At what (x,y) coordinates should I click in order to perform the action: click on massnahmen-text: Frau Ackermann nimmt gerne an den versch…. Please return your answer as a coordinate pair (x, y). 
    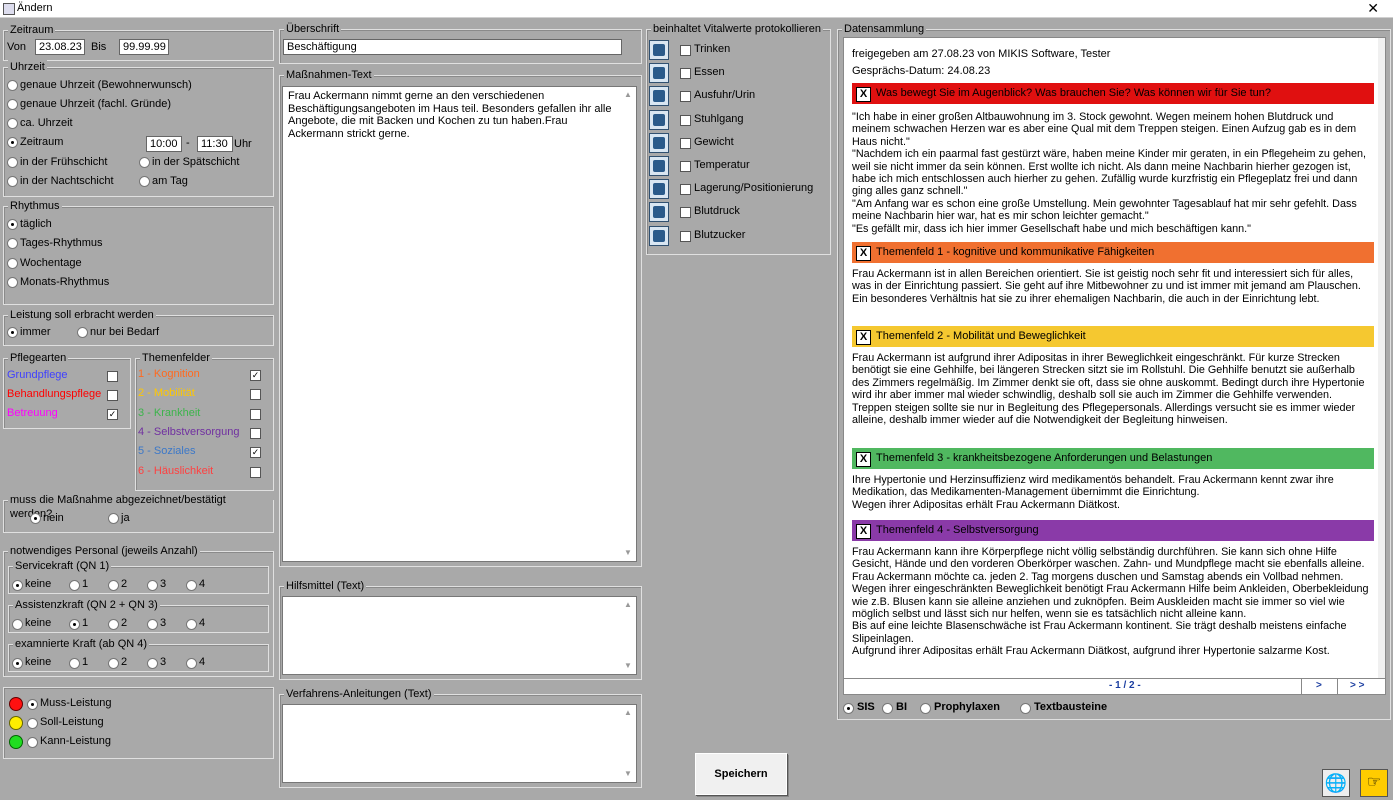
    Looking at the image, I should click on (450, 115).